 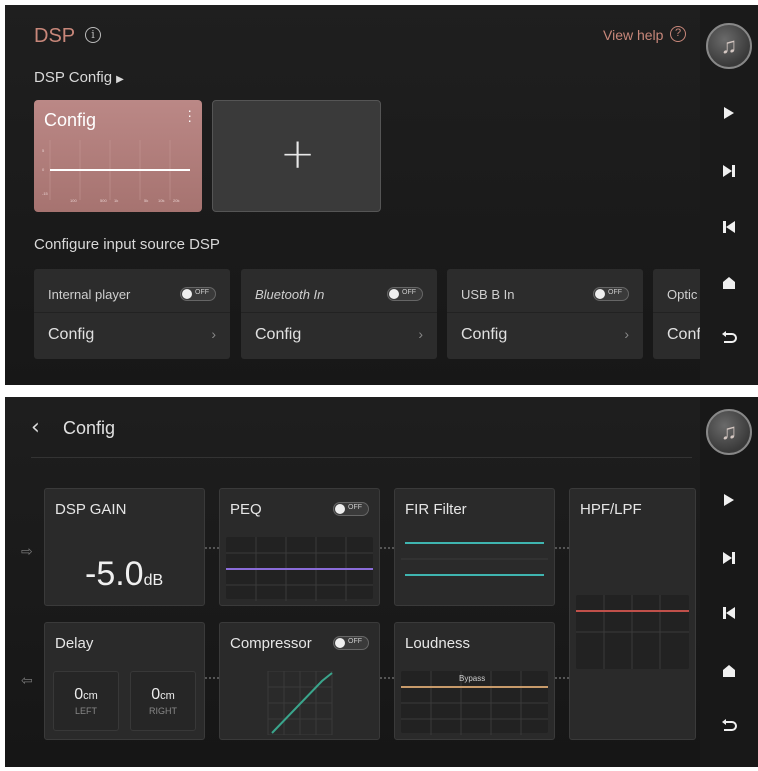 I want to click on source-config-link: Confi, so click(x=685, y=335).